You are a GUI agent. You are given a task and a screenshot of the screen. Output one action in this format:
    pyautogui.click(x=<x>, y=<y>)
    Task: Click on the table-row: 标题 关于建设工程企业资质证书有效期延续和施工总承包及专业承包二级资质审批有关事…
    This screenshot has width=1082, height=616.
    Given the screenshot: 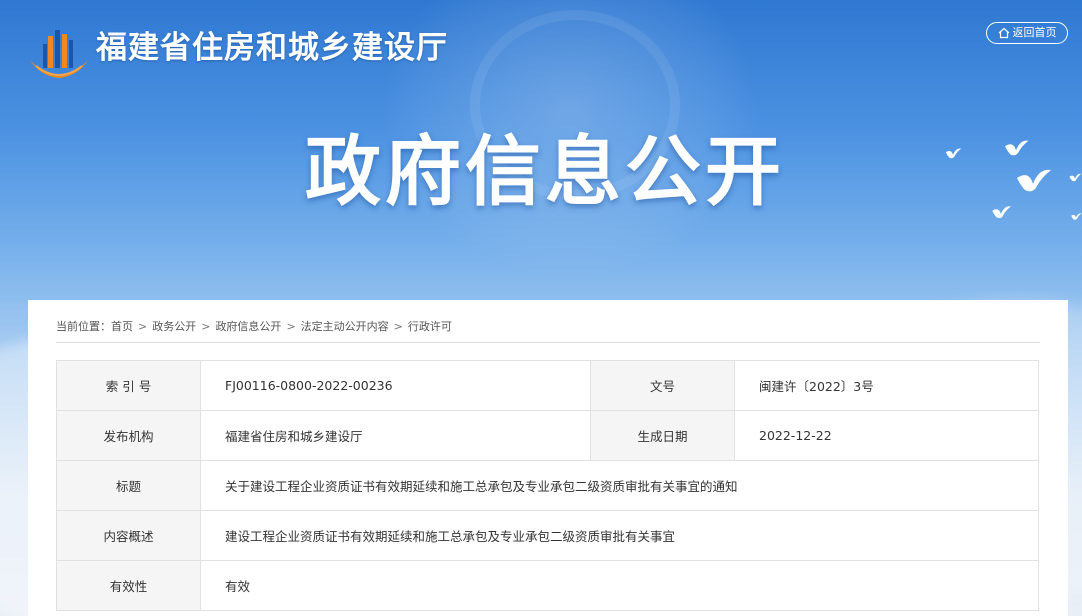 What is the action you would take?
    pyautogui.click(x=547, y=485)
    